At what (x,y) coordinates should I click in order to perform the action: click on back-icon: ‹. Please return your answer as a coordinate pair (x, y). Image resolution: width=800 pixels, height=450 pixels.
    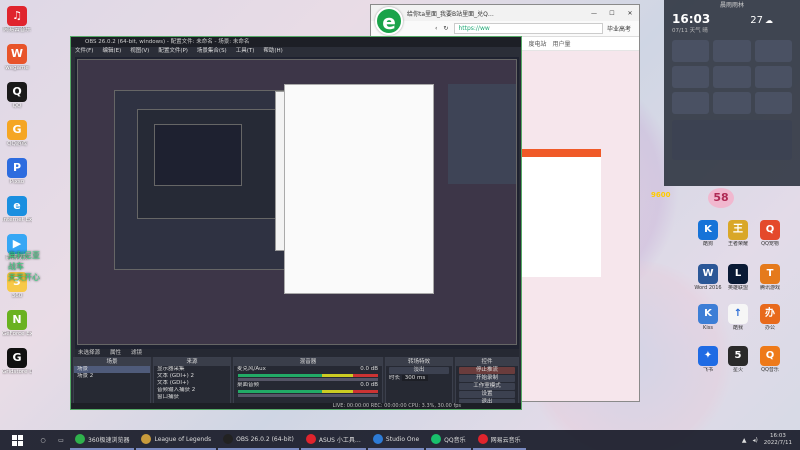
    Looking at the image, I should click on (436, 28).